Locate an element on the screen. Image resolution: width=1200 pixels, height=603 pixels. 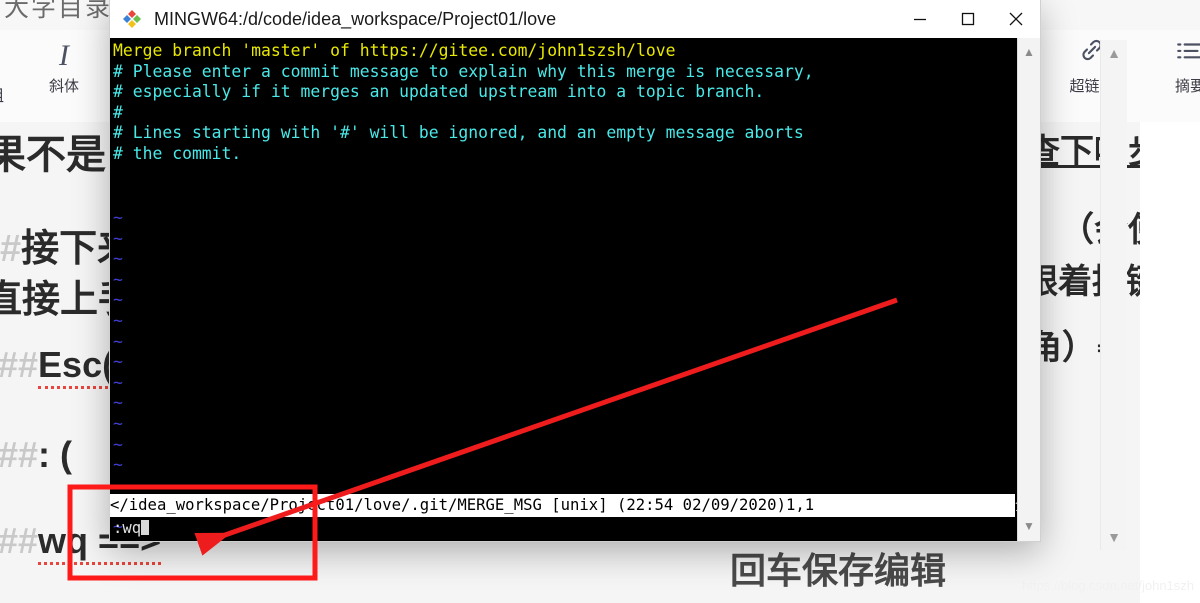
ribbon-button-italic: I 斜体 is located at coordinates (64, 65).